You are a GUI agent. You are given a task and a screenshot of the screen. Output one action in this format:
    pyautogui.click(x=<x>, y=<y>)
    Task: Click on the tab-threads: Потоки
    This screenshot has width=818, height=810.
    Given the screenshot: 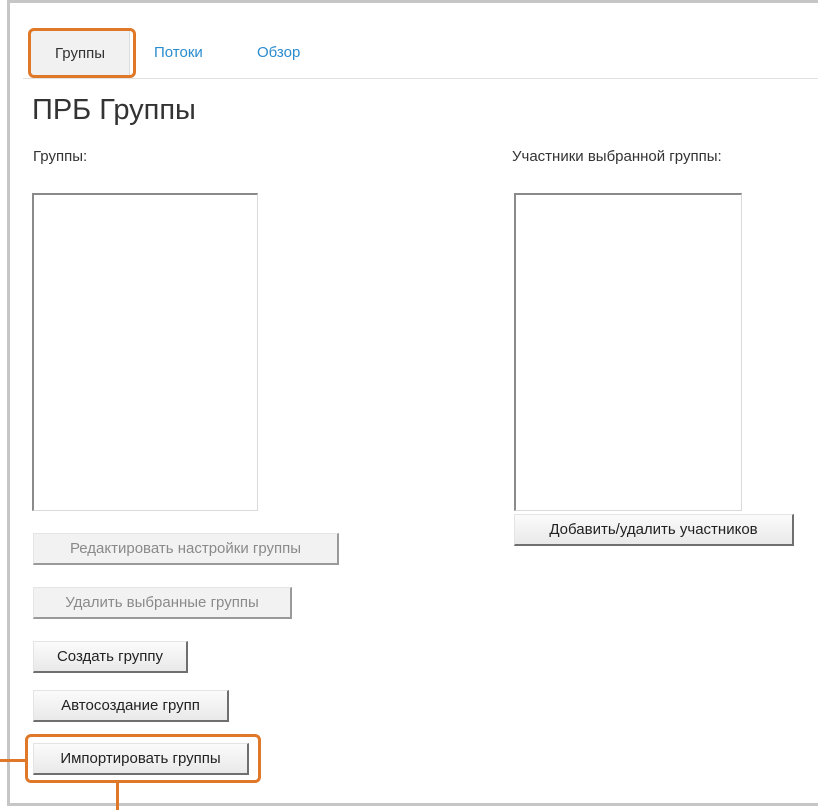 What is the action you would take?
    pyautogui.click(x=178, y=53)
    